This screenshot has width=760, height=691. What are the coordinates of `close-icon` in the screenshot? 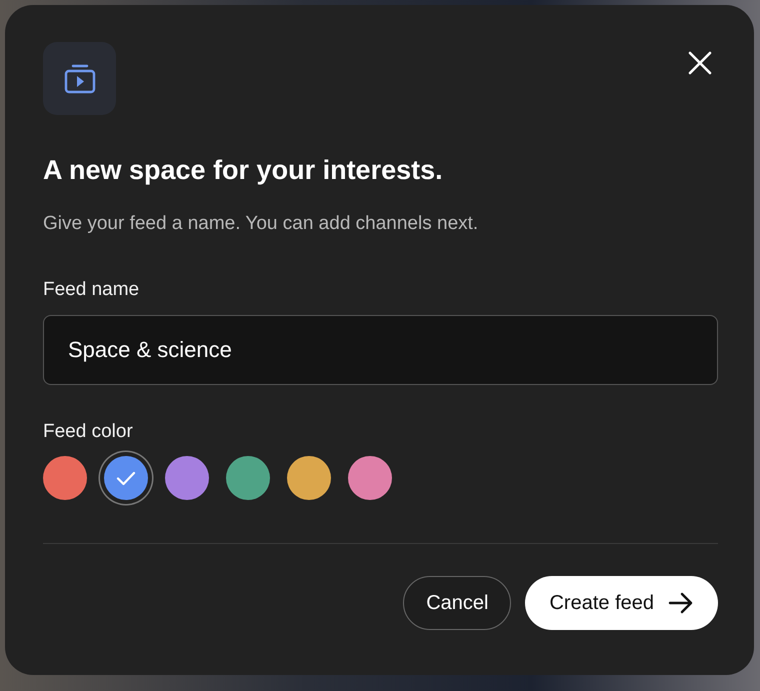 It's located at (700, 63).